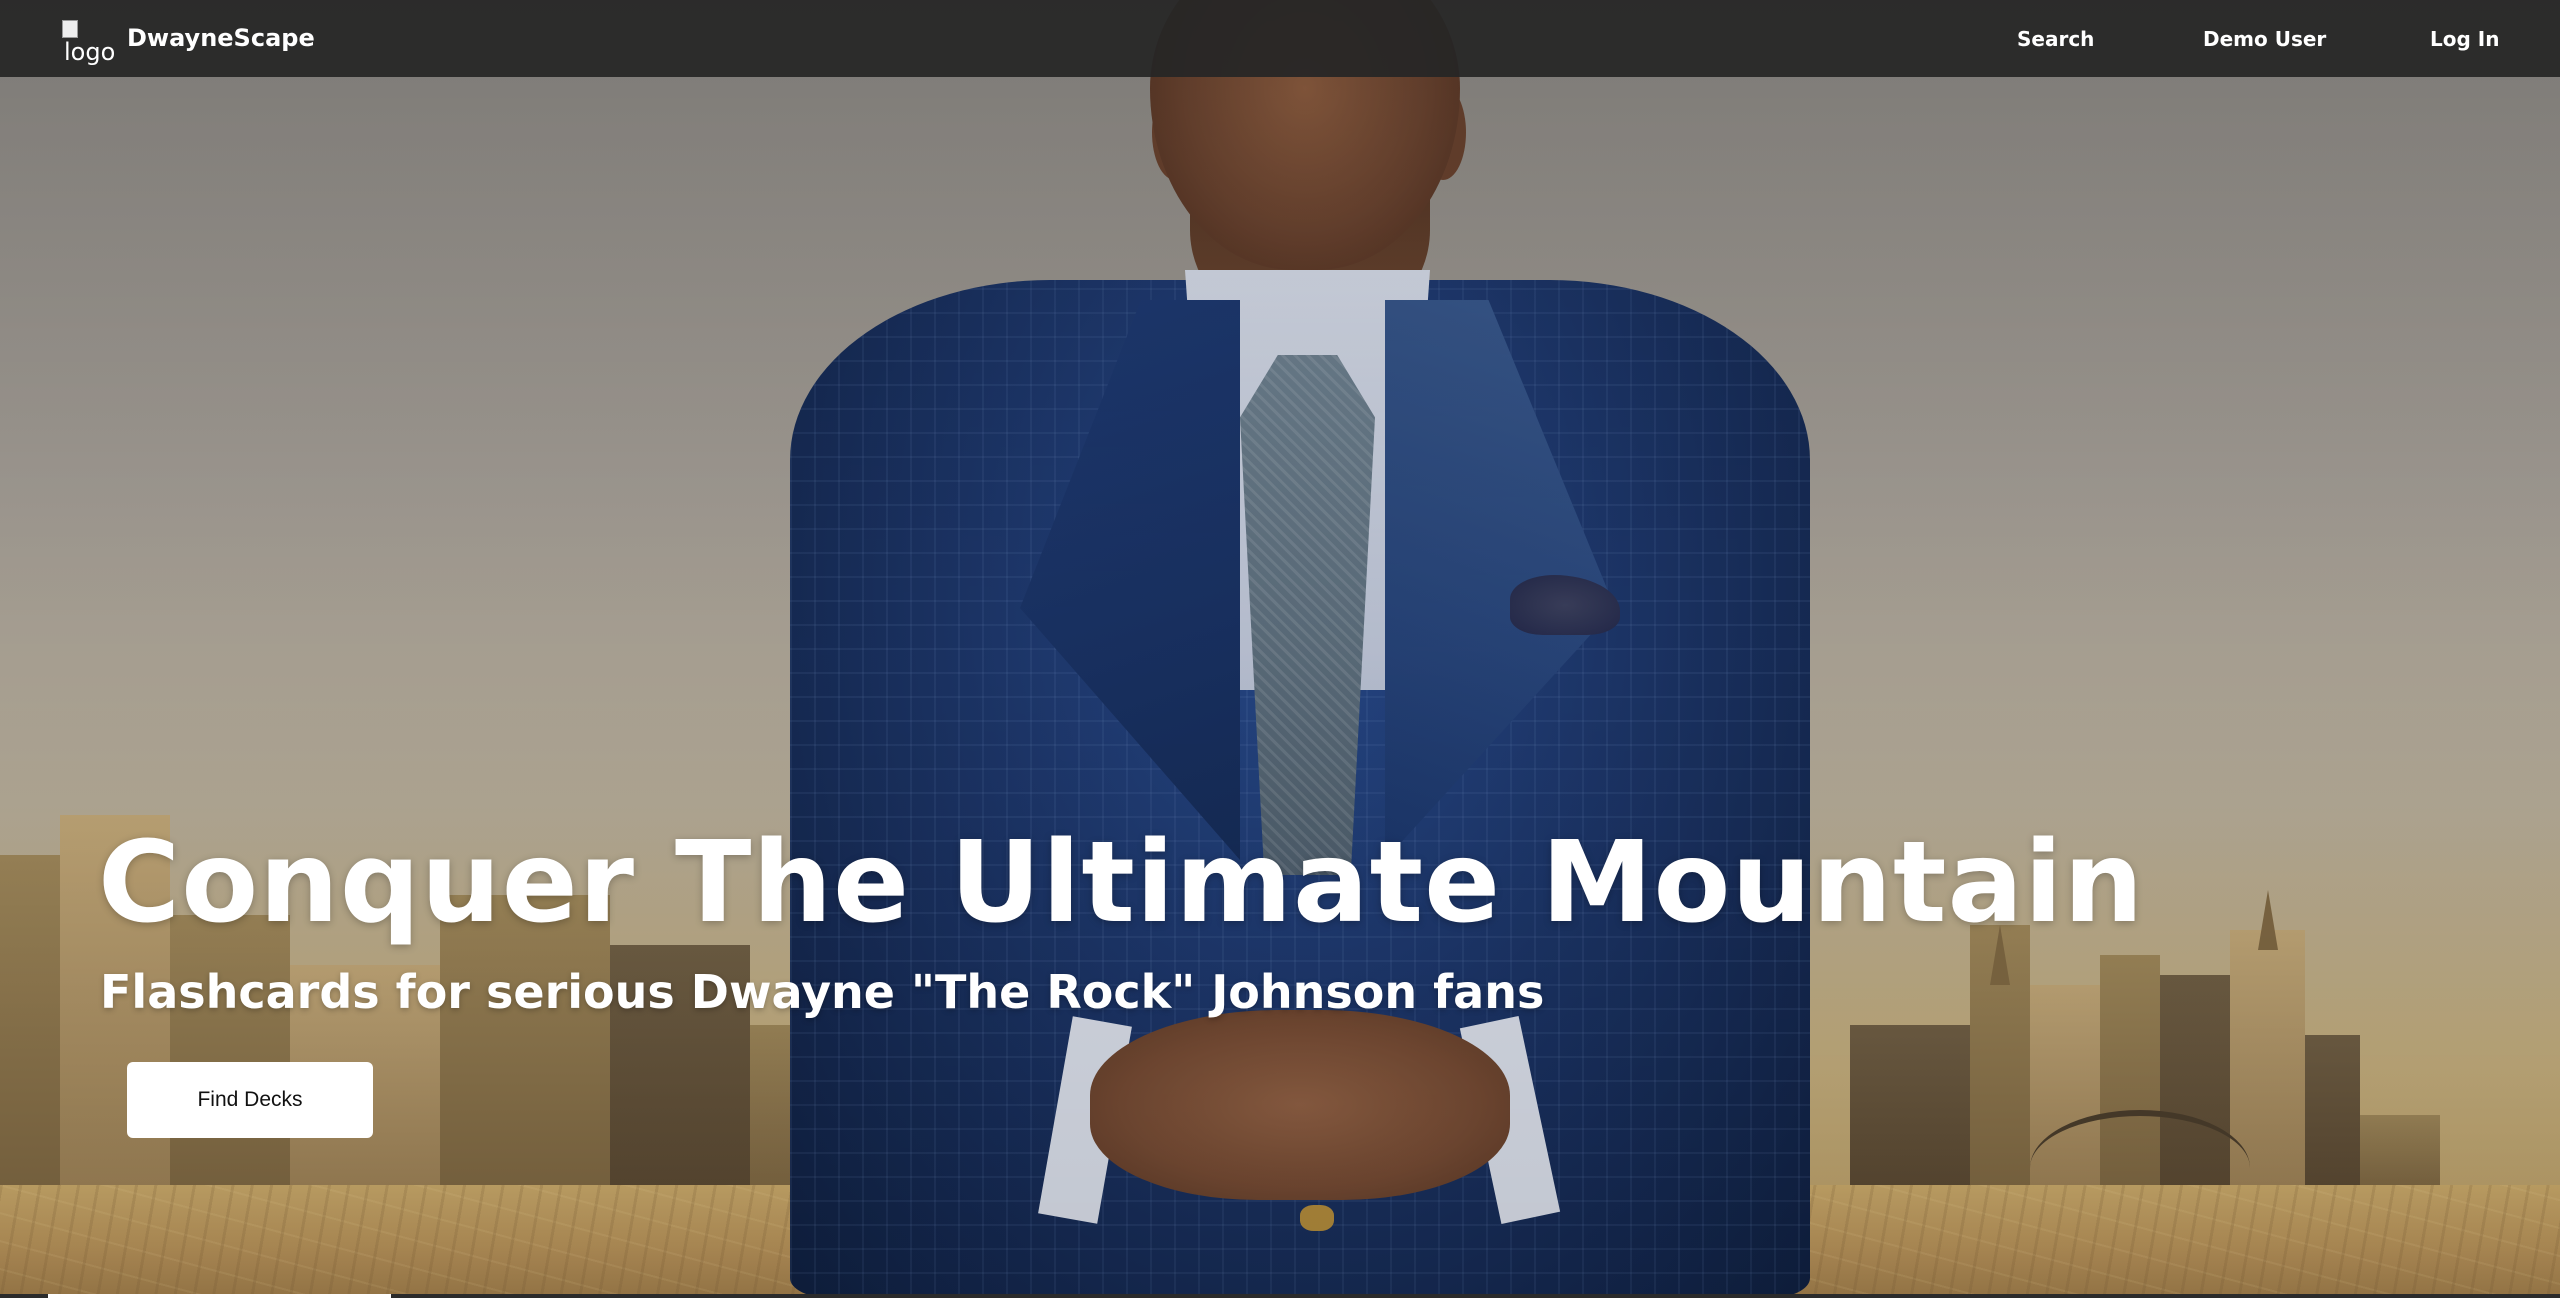 The width and height of the screenshot is (2560, 1298). What do you see at coordinates (2264, 39) in the screenshot?
I see `nav-demo-user-link: Demo User` at bounding box center [2264, 39].